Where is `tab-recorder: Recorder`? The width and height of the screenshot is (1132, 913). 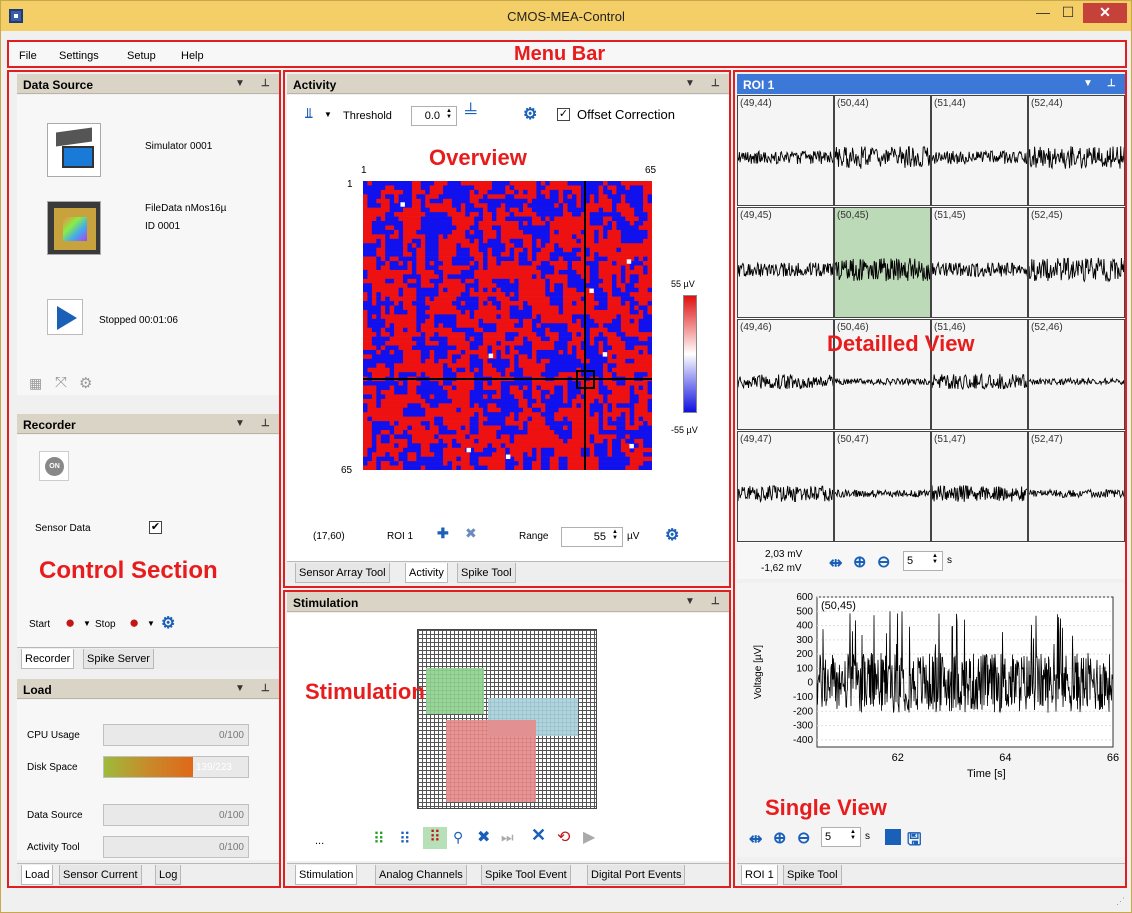 tab-recorder: Recorder is located at coordinates (48, 659).